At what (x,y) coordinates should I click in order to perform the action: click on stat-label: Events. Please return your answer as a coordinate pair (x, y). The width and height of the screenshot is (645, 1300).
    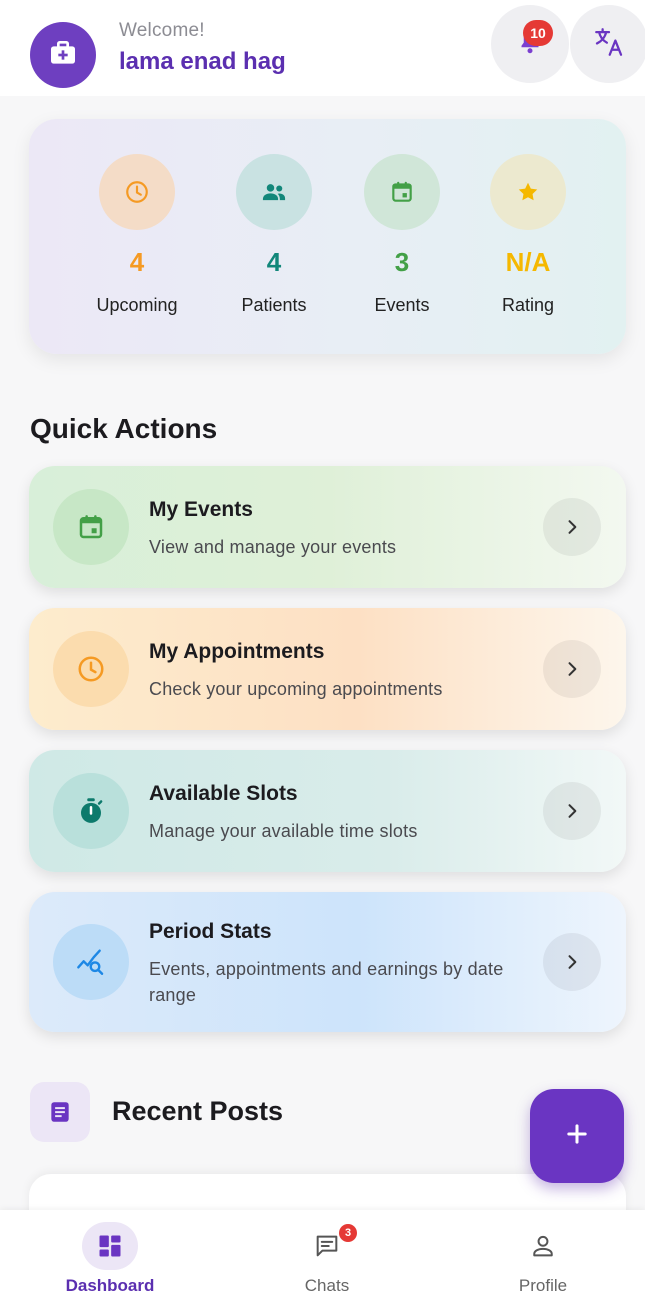
    Looking at the image, I should click on (402, 305).